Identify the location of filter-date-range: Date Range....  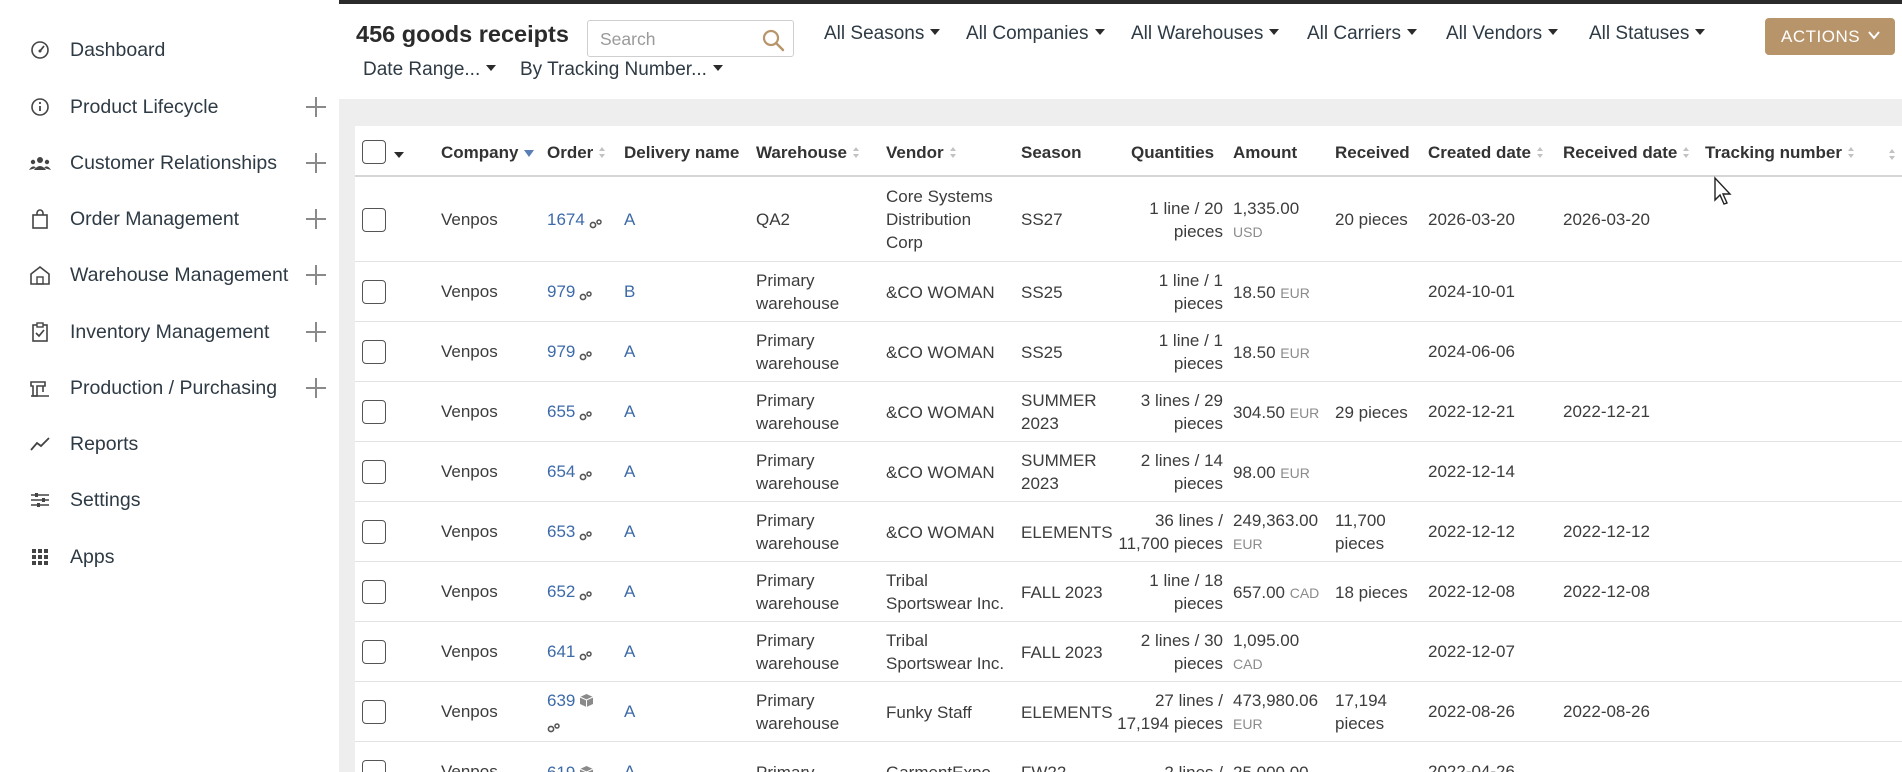
(430, 70).